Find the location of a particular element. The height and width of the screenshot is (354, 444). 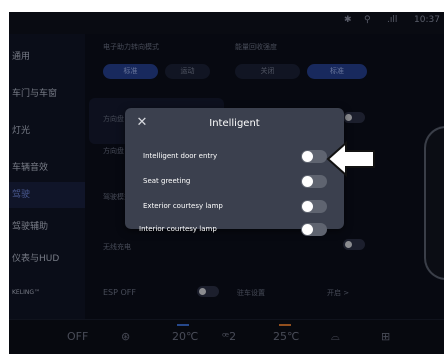

setting-row-seat-greeting: Seat greeting is located at coordinates (234, 184).